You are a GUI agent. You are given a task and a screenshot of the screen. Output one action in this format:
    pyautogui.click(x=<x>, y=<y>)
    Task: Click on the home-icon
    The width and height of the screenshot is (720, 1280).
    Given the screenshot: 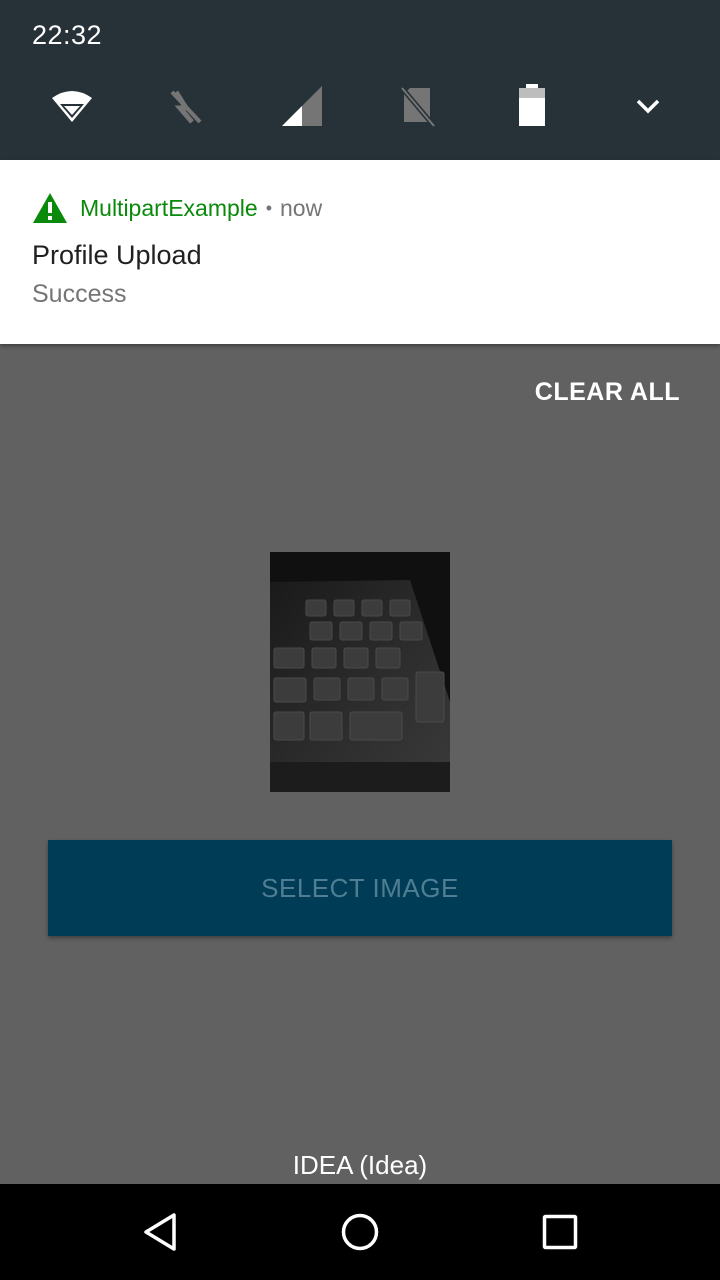 What is the action you would take?
    pyautogui.click(x=360, y=1232)
    